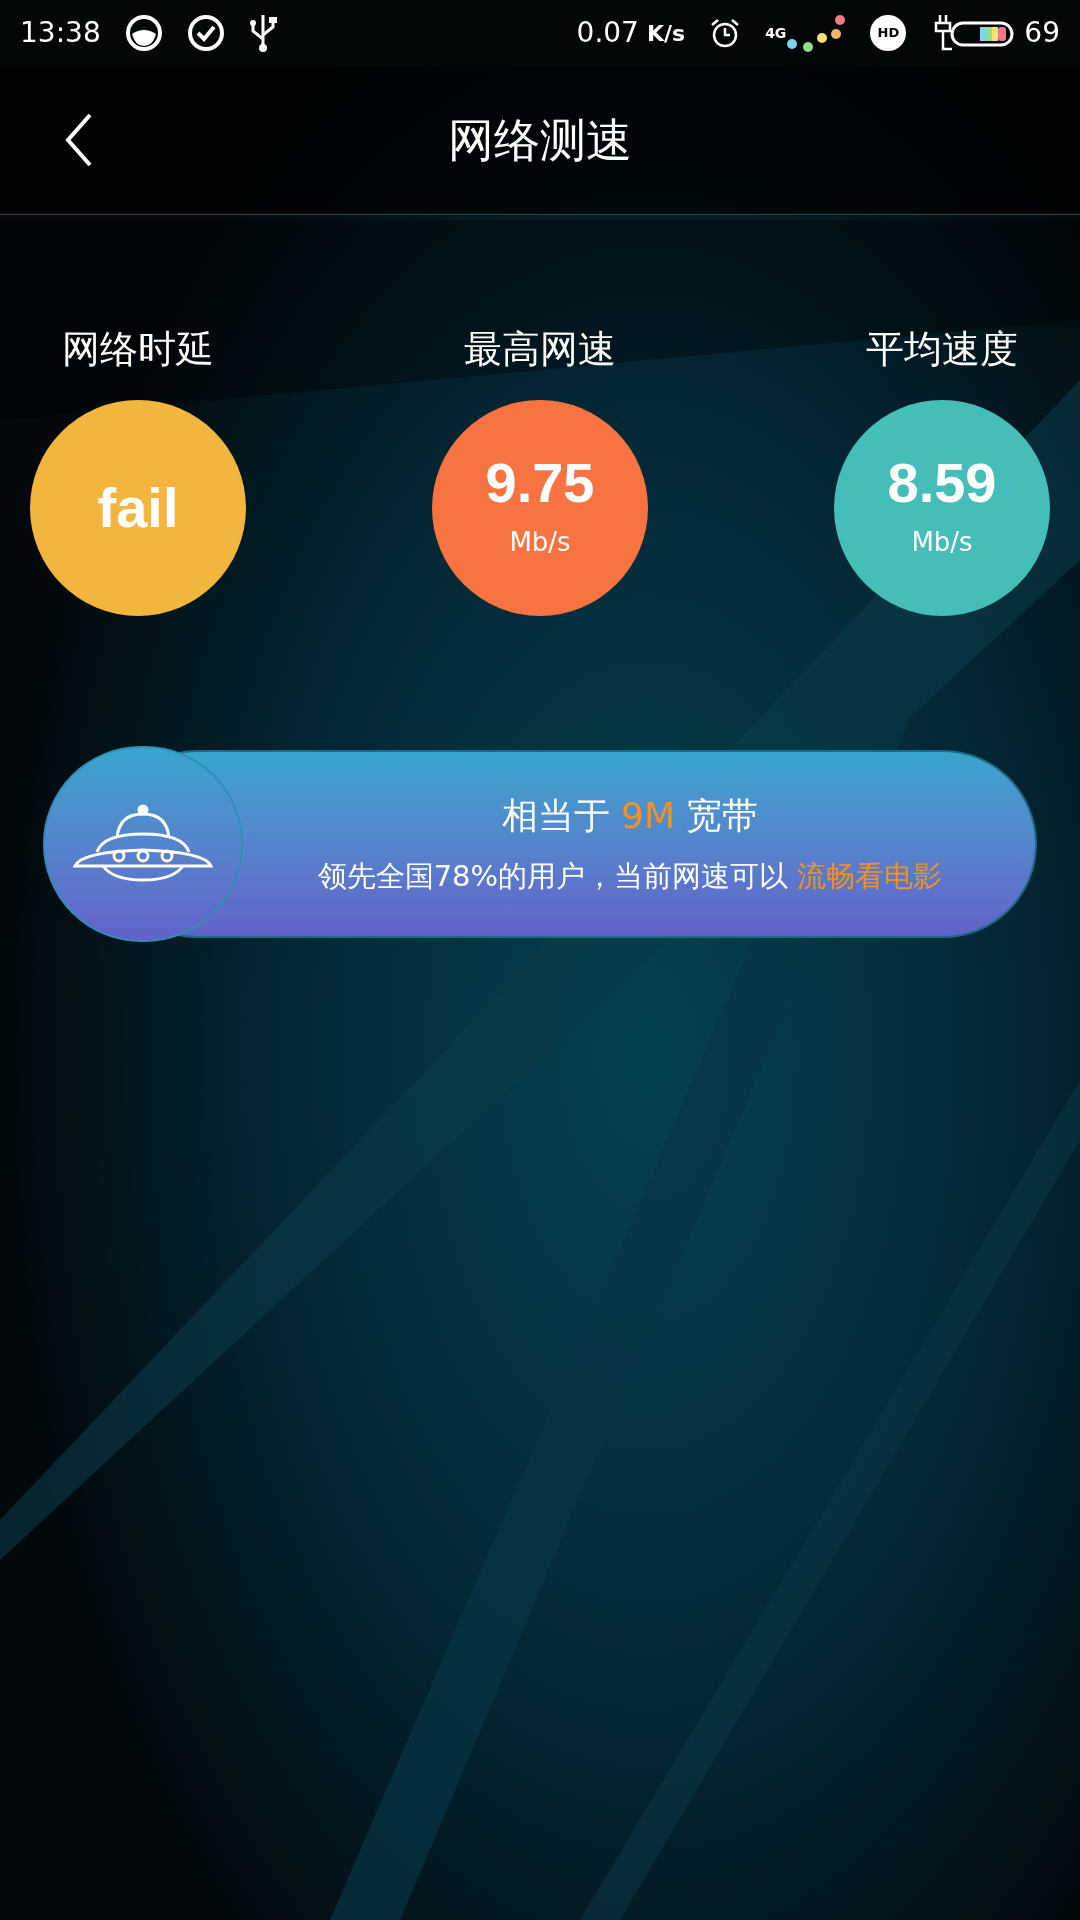 This screenshot has height=1920, width=1080. Describe the element at coordinates (540, 140) in the screenshot. I see `page-title: 网络测速` at that location.